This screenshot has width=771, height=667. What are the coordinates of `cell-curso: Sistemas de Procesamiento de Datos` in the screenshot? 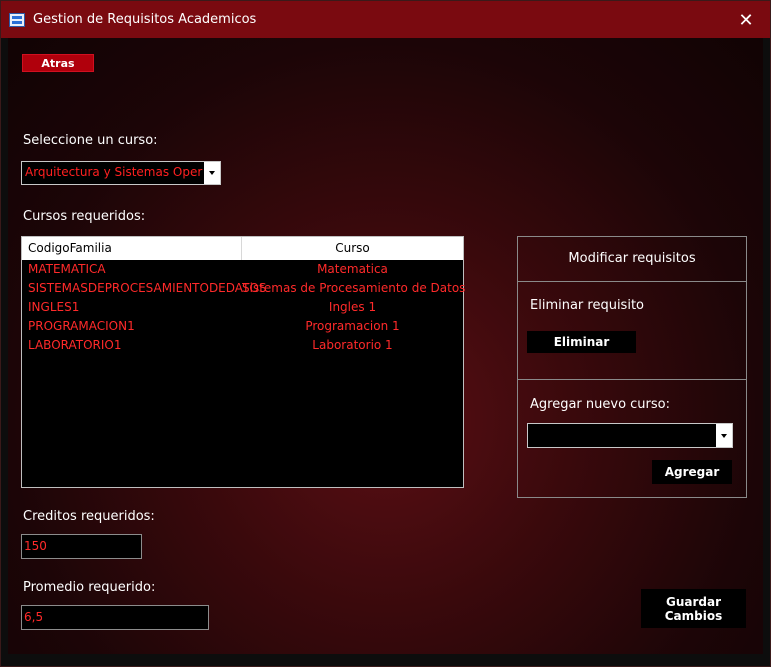 It's located at (354, 288).